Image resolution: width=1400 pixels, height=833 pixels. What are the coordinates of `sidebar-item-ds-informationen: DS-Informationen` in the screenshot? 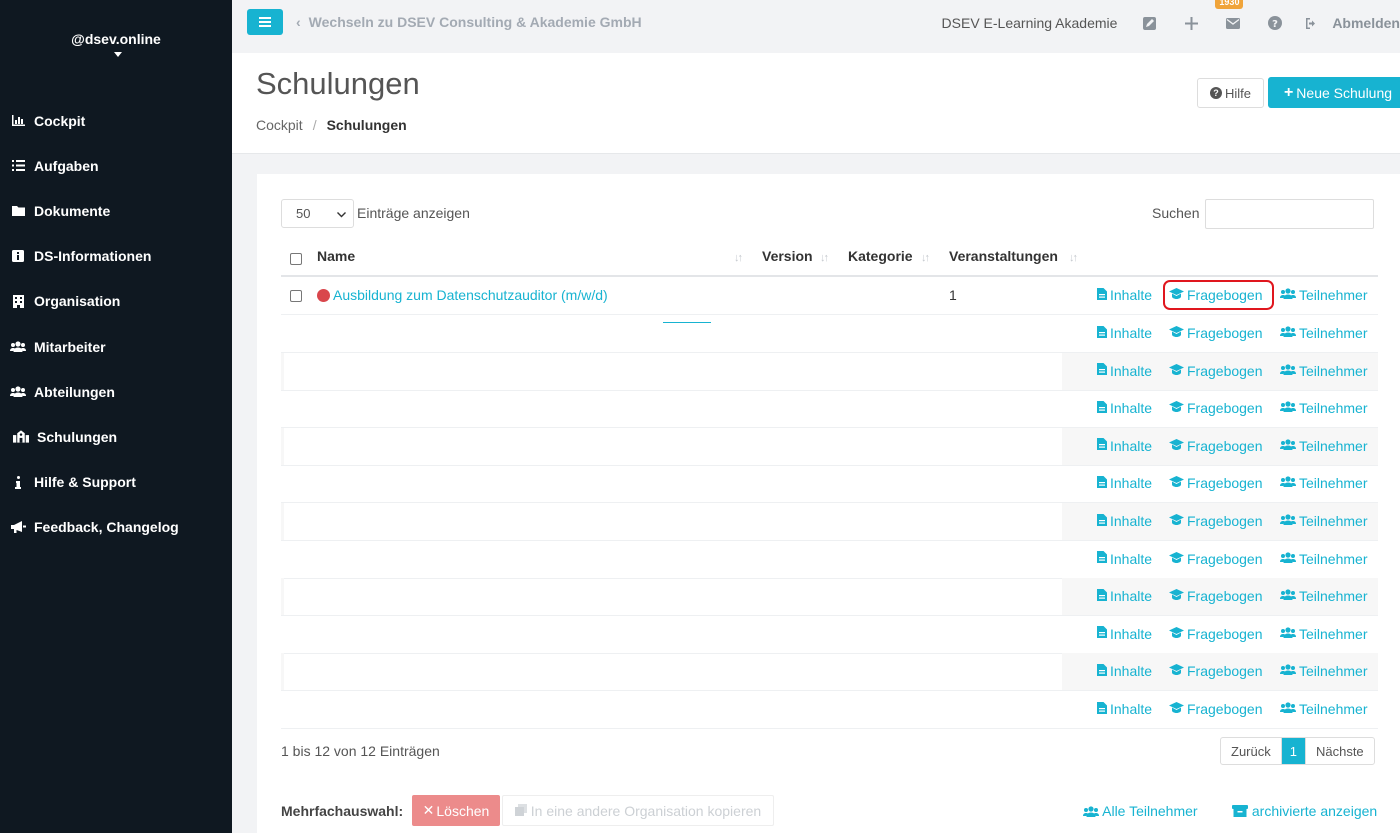 It's located at (116, 256).